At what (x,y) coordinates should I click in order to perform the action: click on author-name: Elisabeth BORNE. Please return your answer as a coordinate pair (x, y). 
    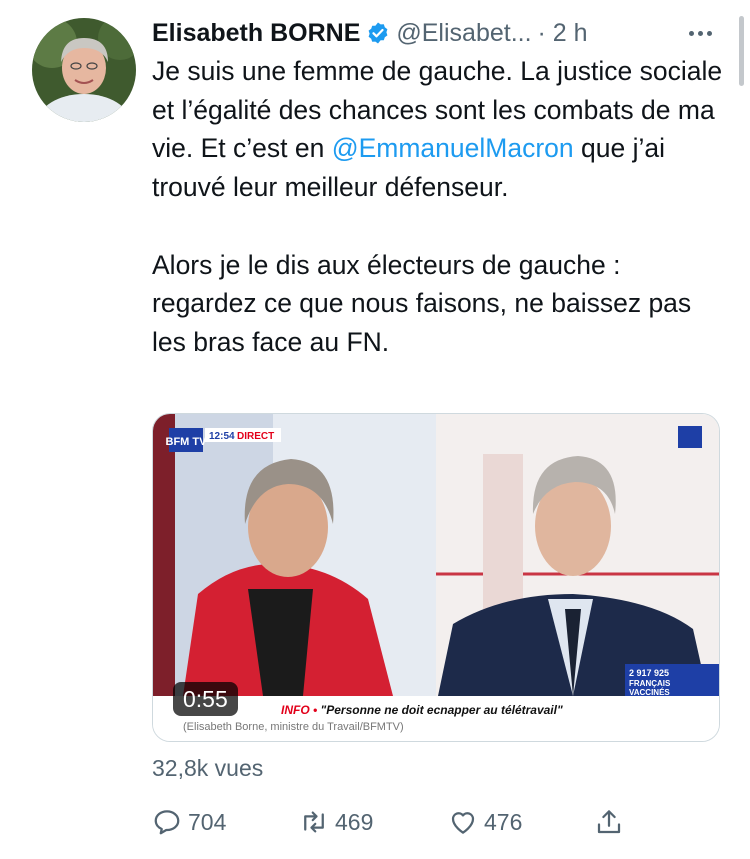
    Looking at the image, I should click on (256, 33).